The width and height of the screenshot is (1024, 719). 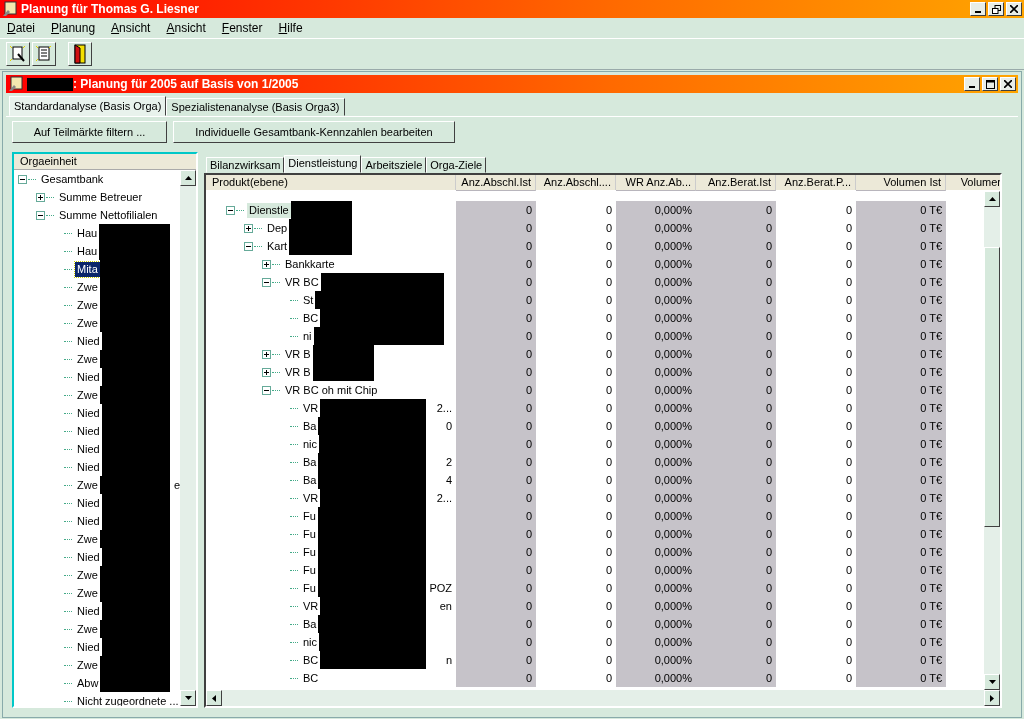 I want to click on tab: Orga-Ziele, so click(x=456, y=165).